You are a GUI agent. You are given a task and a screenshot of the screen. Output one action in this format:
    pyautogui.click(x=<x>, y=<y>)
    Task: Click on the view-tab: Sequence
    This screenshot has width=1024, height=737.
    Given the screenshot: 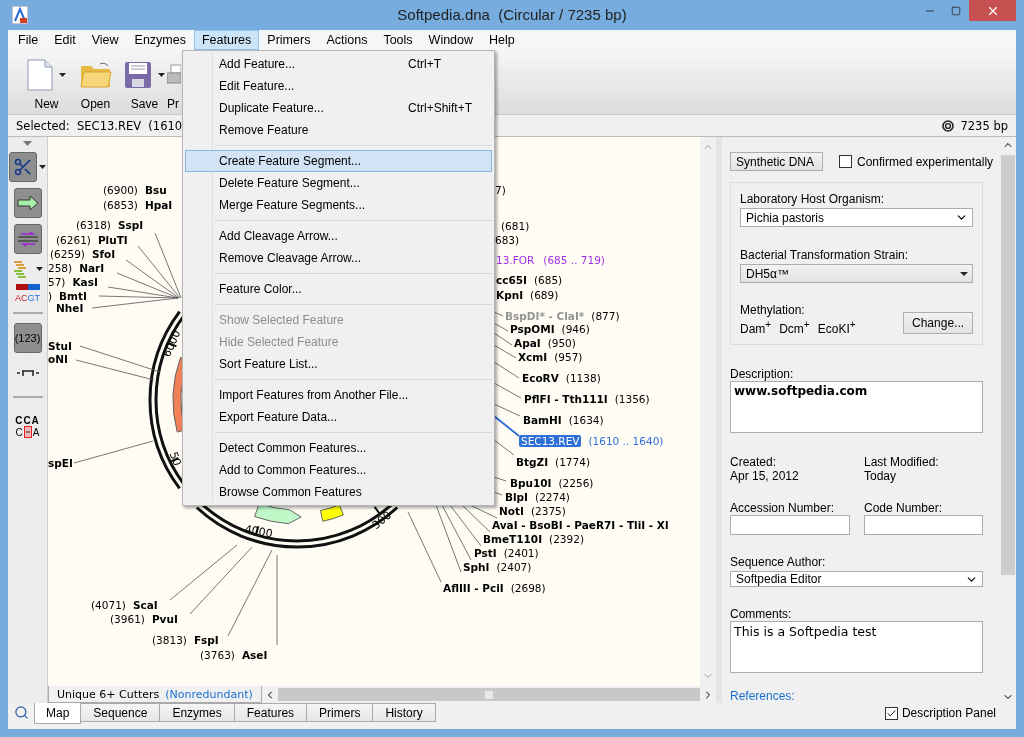 What is the action you would take?
    pyautogui.click(x=120, y=712)
    